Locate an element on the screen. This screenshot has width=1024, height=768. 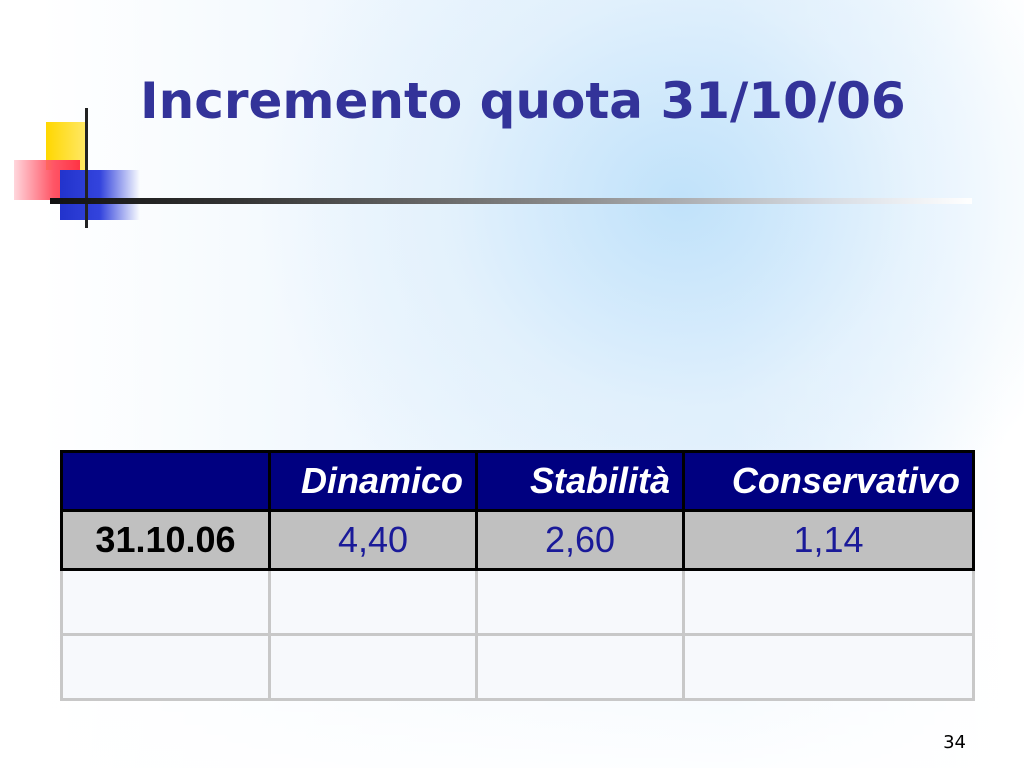
value-conservativo: 1,14 is located at coordinates (828, 540).